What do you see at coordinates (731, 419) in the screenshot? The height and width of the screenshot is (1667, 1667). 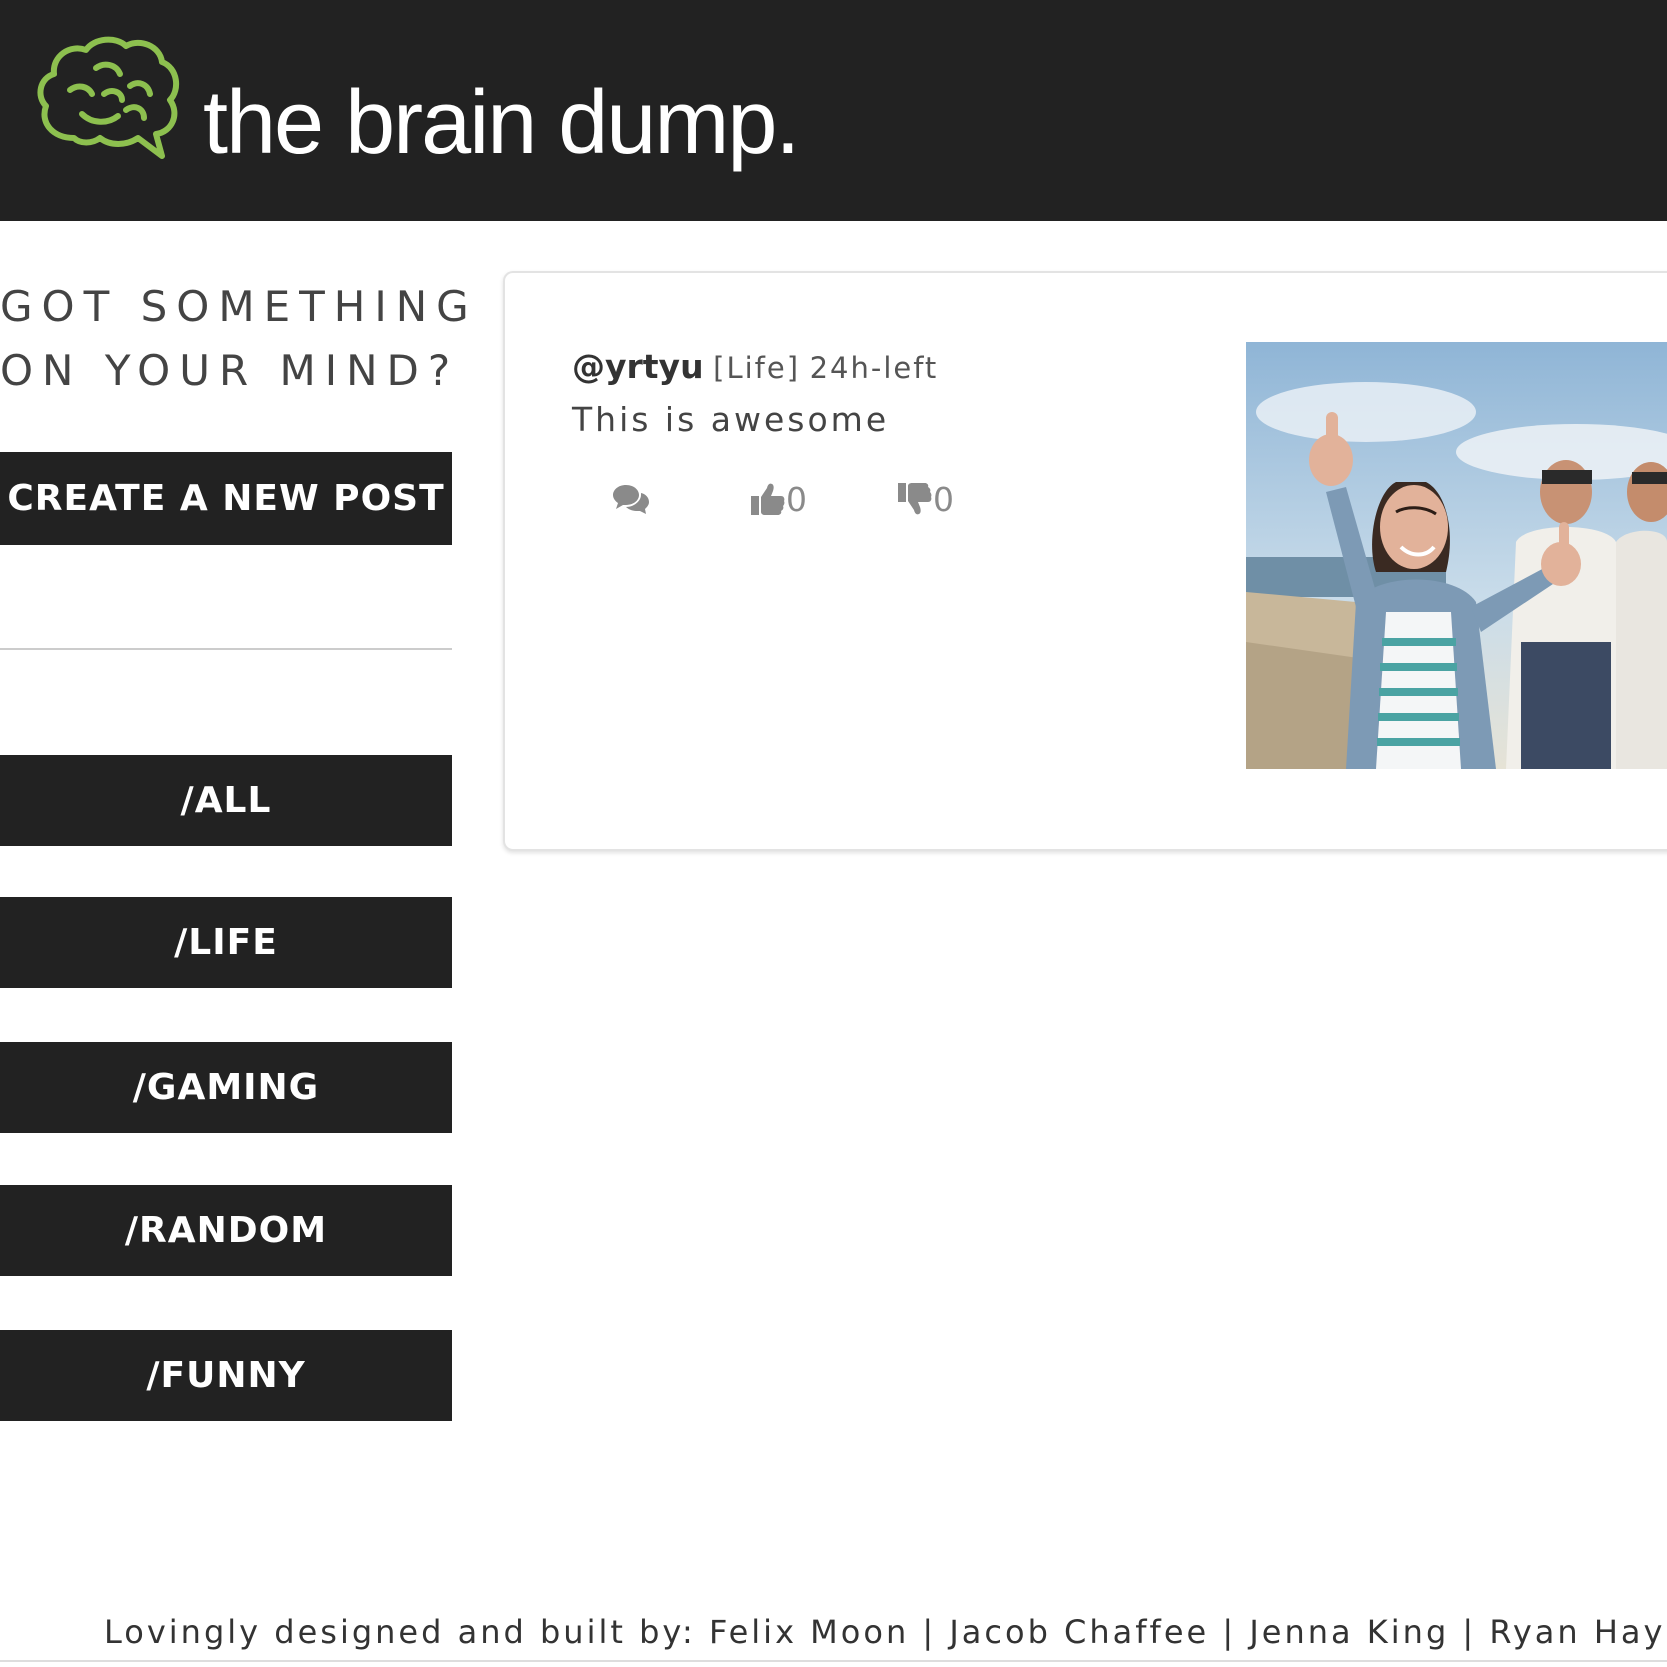 I see `post-body: This is awesome` at bounding box center [731, 419].